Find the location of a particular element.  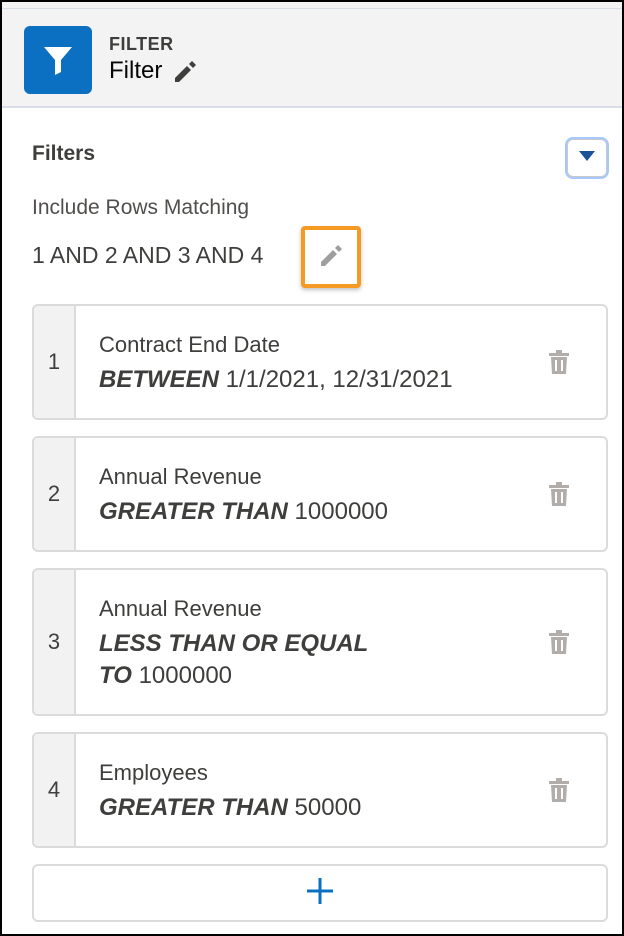

filter-field: Employees is located at coordinates (153, 772).